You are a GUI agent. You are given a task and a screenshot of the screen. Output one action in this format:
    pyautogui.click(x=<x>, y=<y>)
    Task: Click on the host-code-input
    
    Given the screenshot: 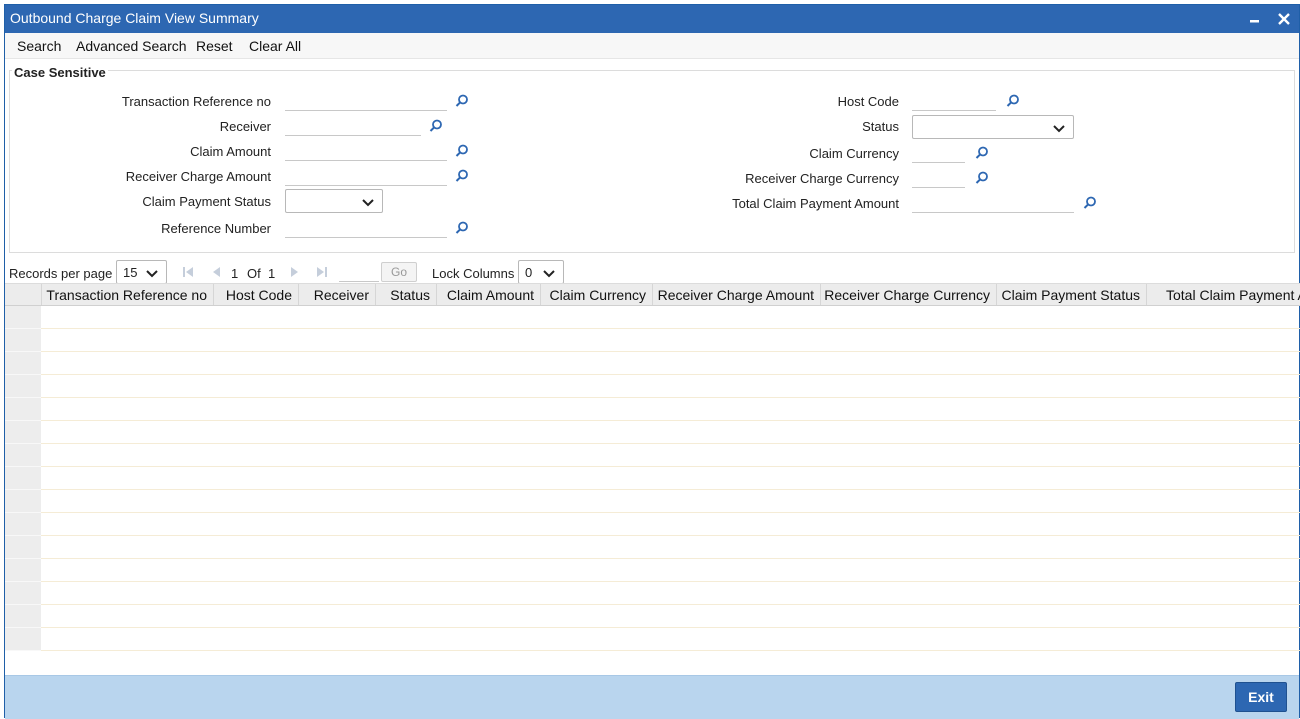 What is the action you would take?
    pyautogui.click(x=954, y=100)
    